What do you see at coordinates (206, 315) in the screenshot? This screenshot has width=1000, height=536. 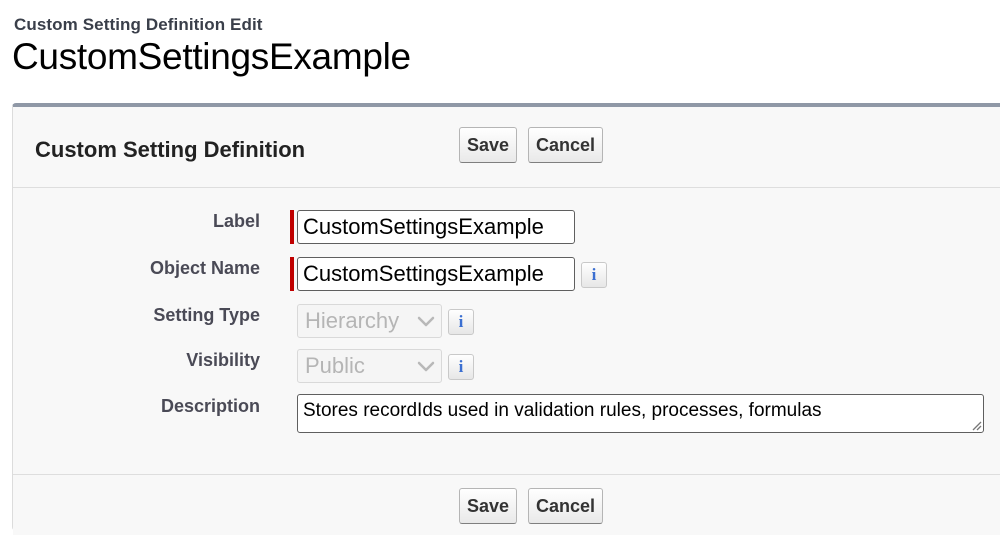 I see `setting-type-field-label: Setting Type` at bounding box center [206, 315].